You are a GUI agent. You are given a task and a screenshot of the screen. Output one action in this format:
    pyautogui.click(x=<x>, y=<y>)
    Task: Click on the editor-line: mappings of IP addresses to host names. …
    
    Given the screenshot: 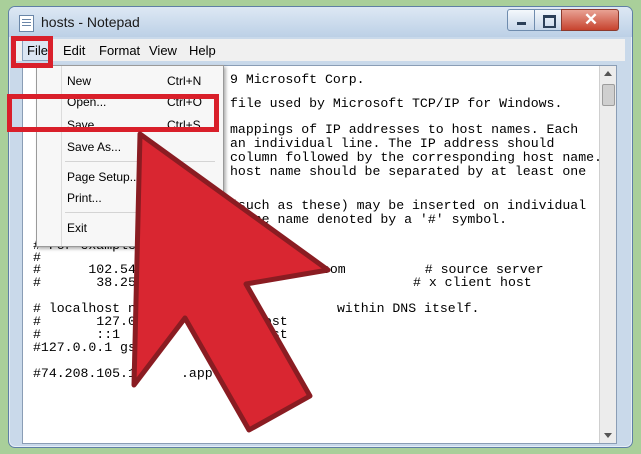 What is the action you would take?
    pyautogui.click(x=404, y=129)
    